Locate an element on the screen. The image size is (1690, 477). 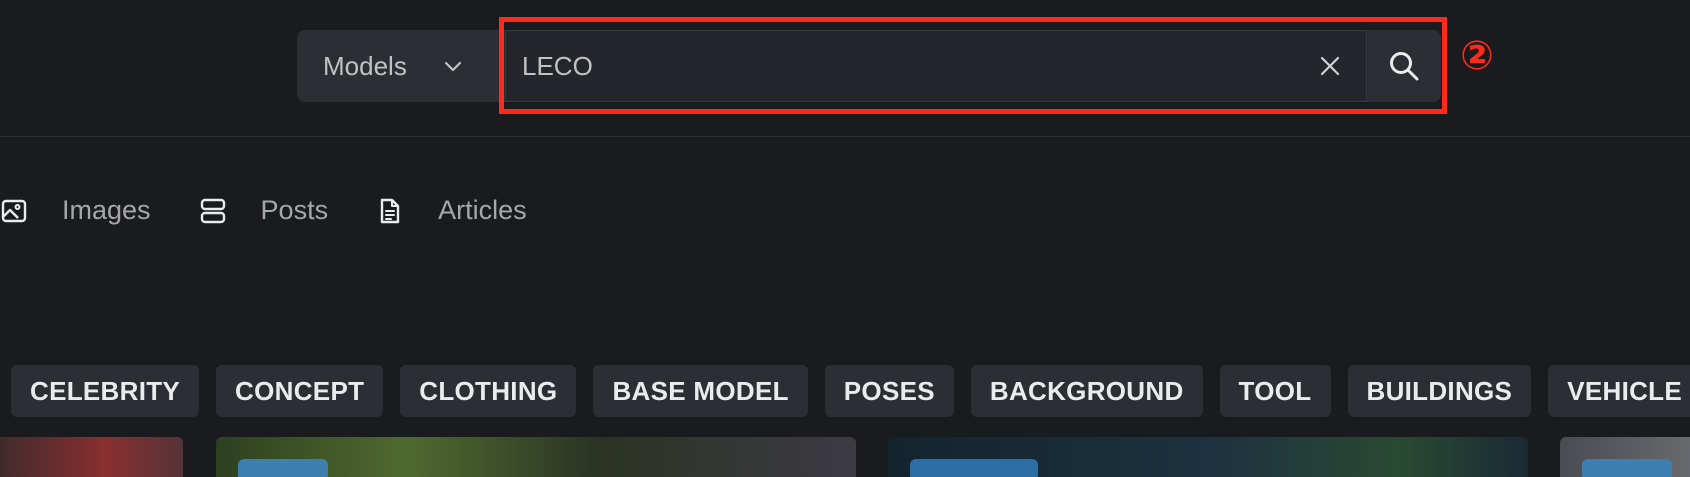
chip-background: BACKGROUND is located at coordinates (1086, 391).